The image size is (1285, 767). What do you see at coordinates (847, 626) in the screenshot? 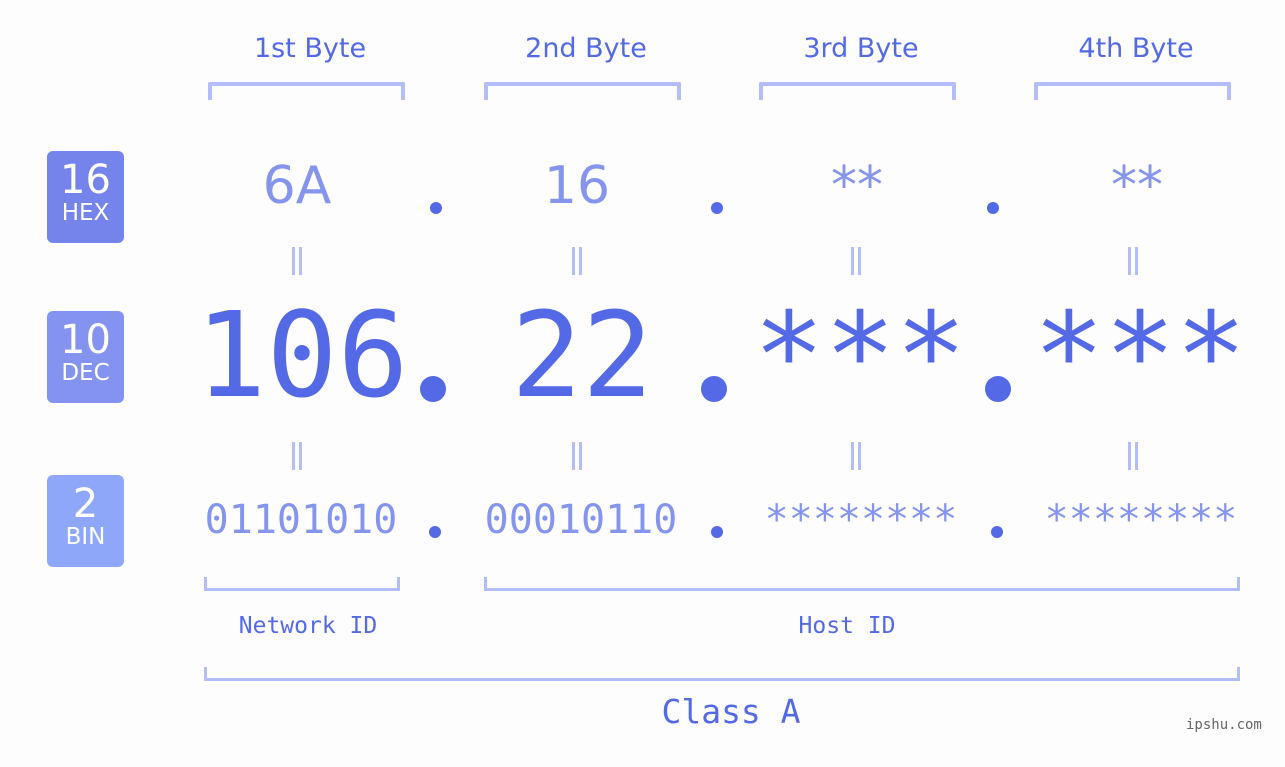
I see `host-id-label: Host ID` at bounding box center [847, 626].